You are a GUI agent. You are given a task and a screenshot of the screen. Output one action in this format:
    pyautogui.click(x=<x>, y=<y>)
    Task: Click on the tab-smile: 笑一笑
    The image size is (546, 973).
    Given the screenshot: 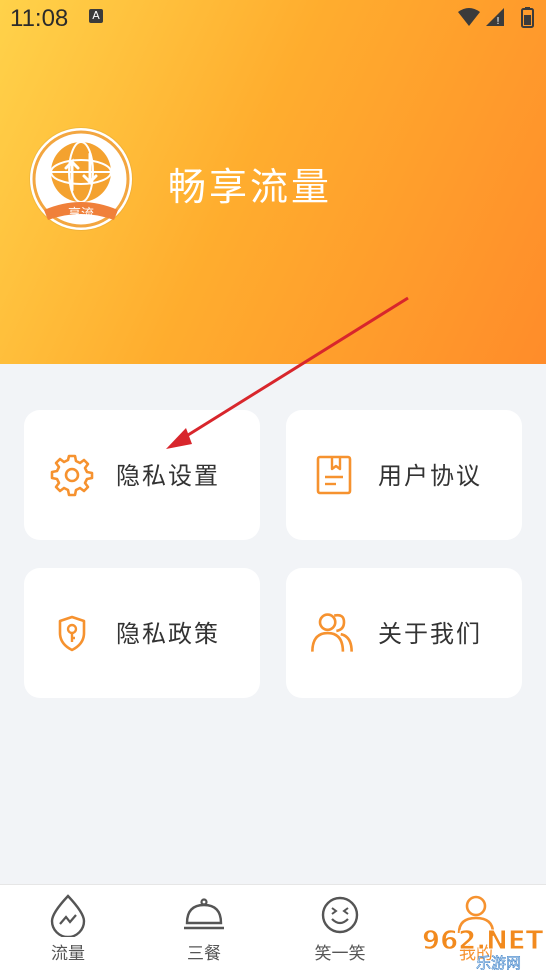 What is the action you would take?
    pyautogui.click(x=340, y=929)
    